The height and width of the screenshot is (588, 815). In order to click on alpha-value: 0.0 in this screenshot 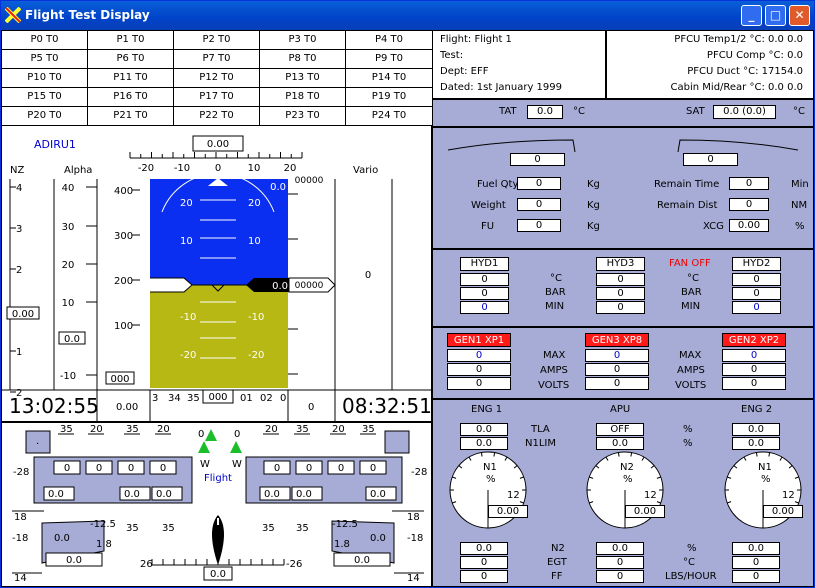, I will do `click(72, 339)`.